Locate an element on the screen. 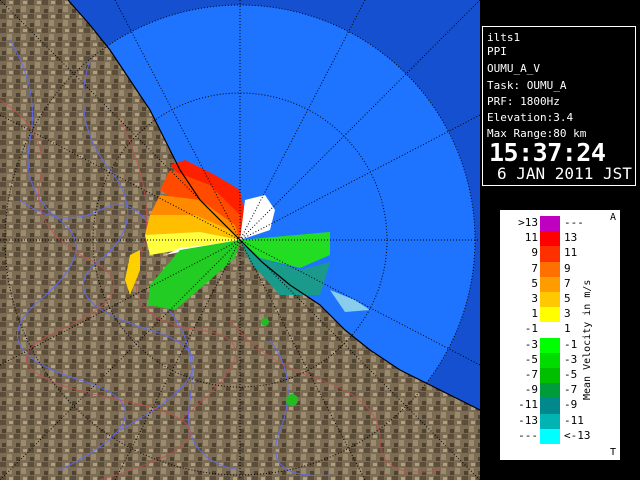 The height and width of the screenshot is (480, 640). site-name: ilts1 is located at coordinates (504, 37).